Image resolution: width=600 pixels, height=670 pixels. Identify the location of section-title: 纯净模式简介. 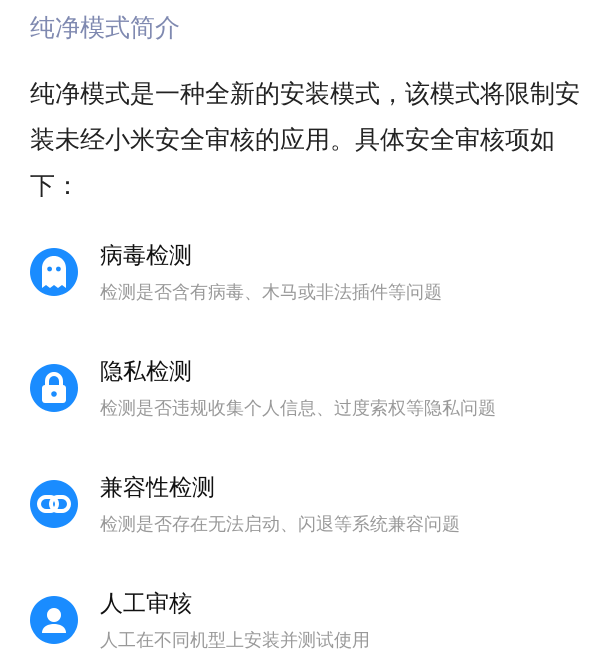
(105, 28).